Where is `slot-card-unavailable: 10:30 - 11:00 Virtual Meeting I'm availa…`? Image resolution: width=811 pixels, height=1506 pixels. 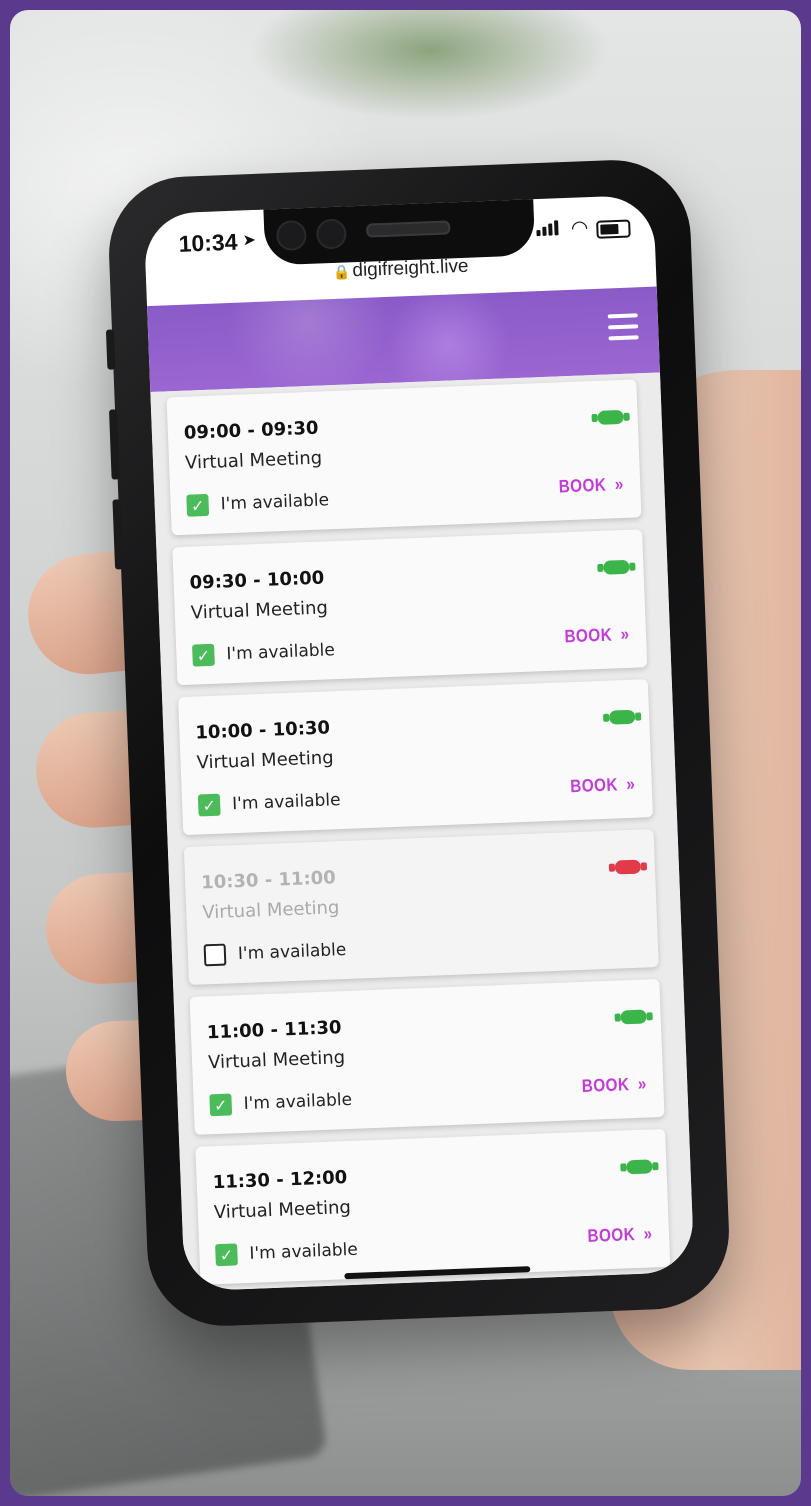
slot-card-unavailable: 10:30 - 11:00 Virtual Meeting I'm availa… is located at coordinates (421, 907).